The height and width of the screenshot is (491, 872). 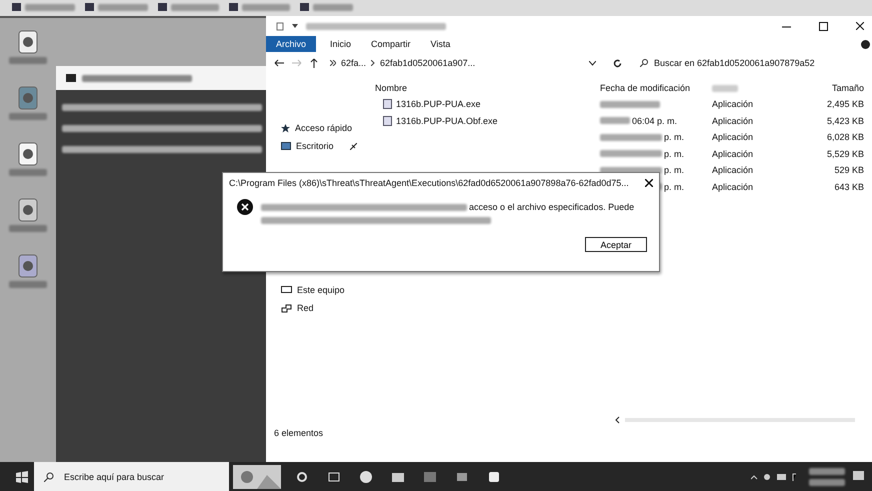 I want to click on column-header: Nombre, so click(x=487, y=88).